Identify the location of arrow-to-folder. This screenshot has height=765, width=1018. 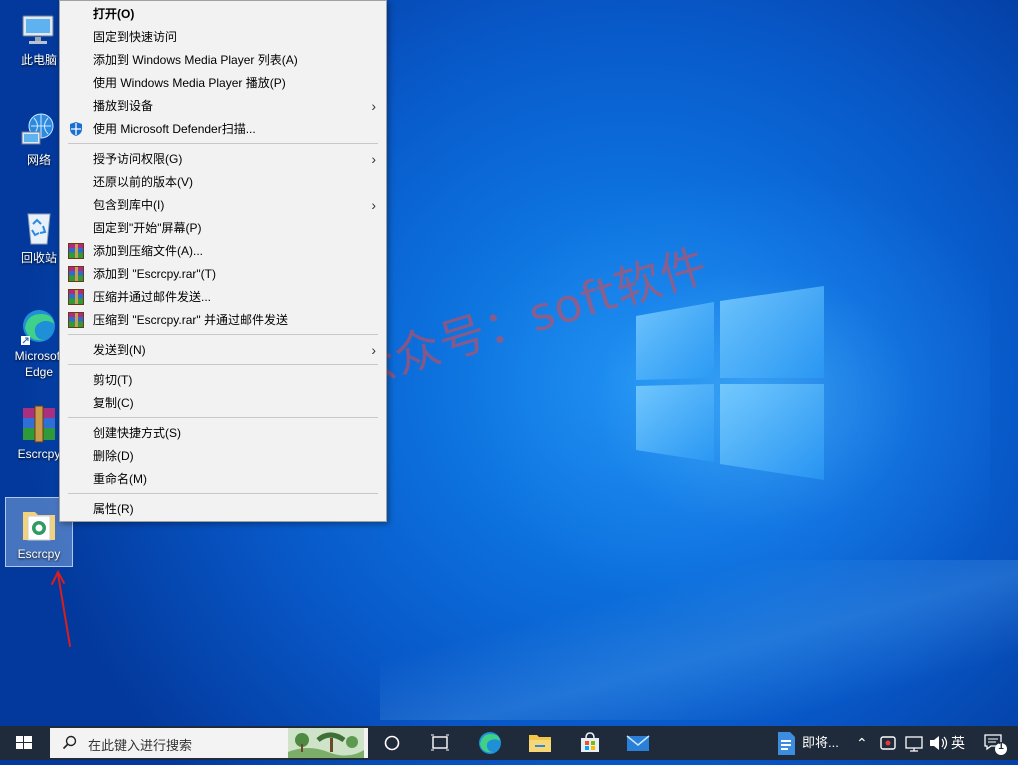
(64, 610).